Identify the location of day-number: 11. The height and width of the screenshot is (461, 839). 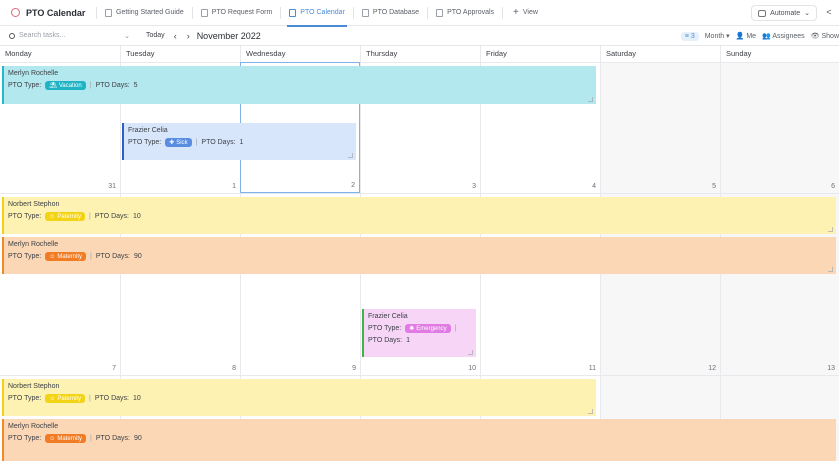
(592, 368).